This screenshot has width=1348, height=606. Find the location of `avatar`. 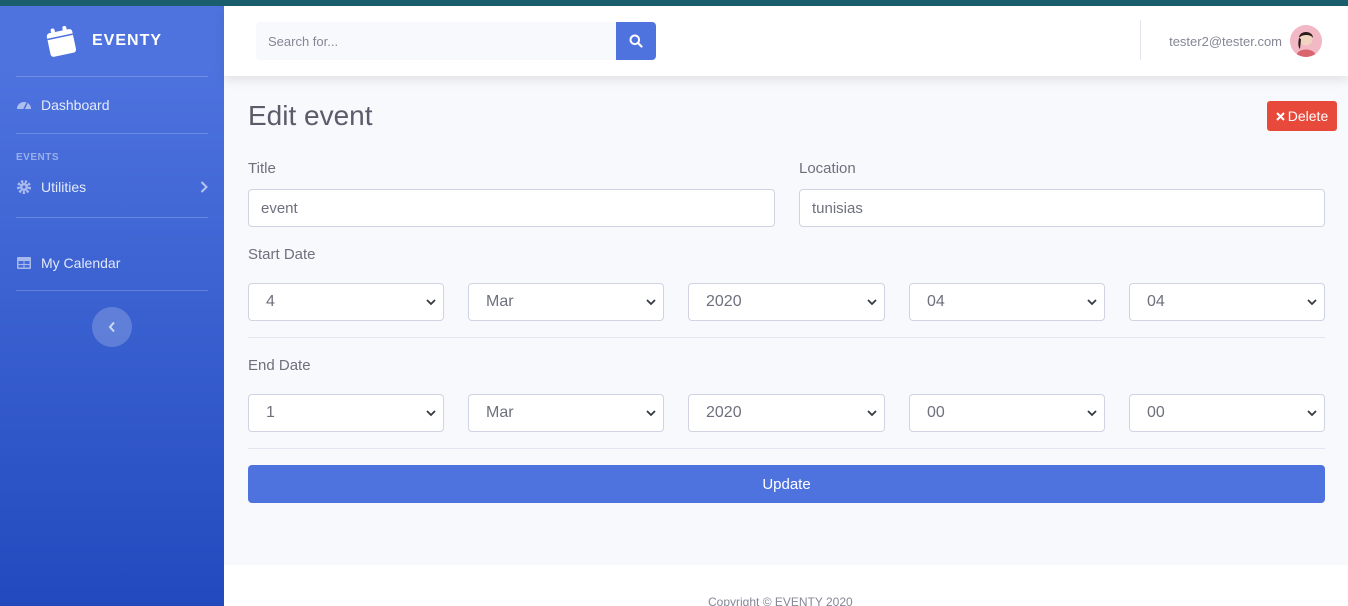

avatar is located at coordinates (1306, 41).